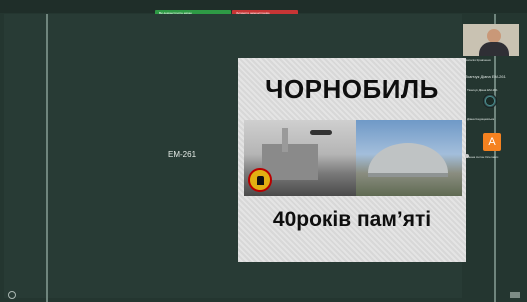 This screenshot has width=527, height=302. I want to click on participant-entry: Тканчук Діана ЕМ-261, so click(482, 90).